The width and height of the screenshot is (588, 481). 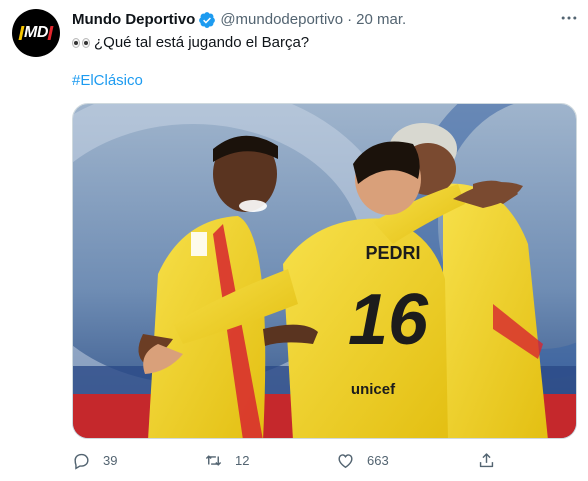 What do you see at coordinates (362, 460) in the screenshot?
I see `like-button: 663` at bounding box center [362, 460].